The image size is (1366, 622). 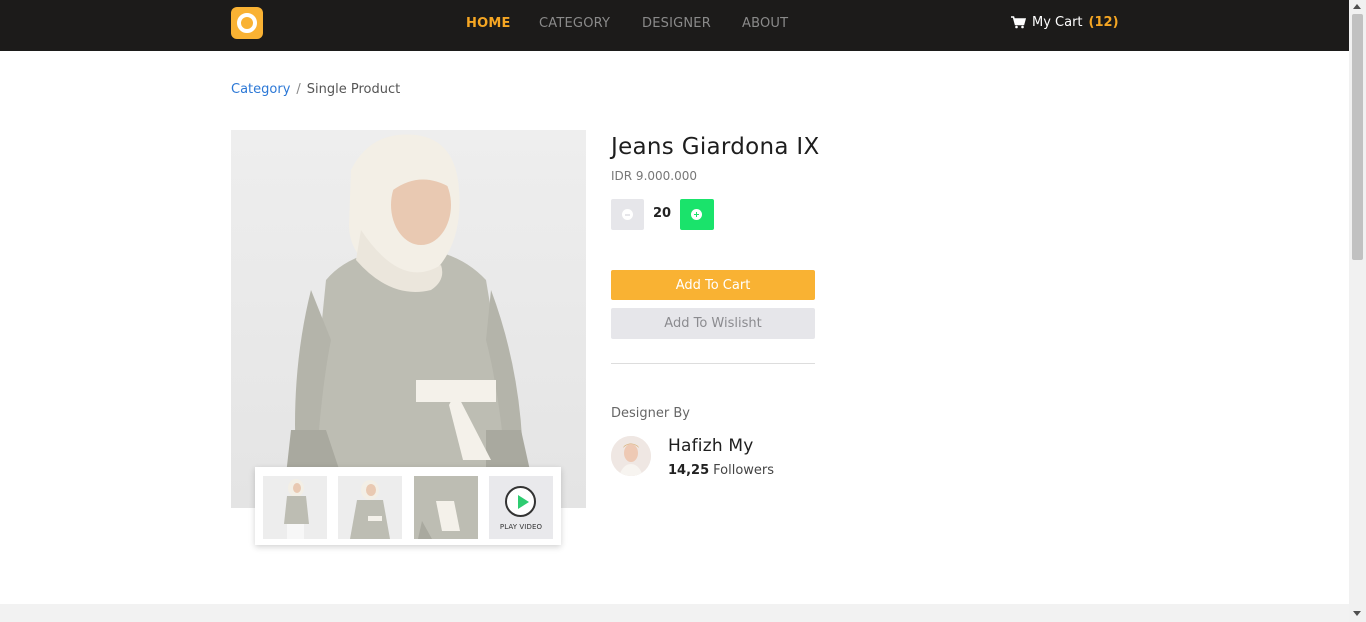 What do you see at coordinates (689, 470) in the screenshot?
I see `followers-count: 14,25` at bounding box center [689, 470].